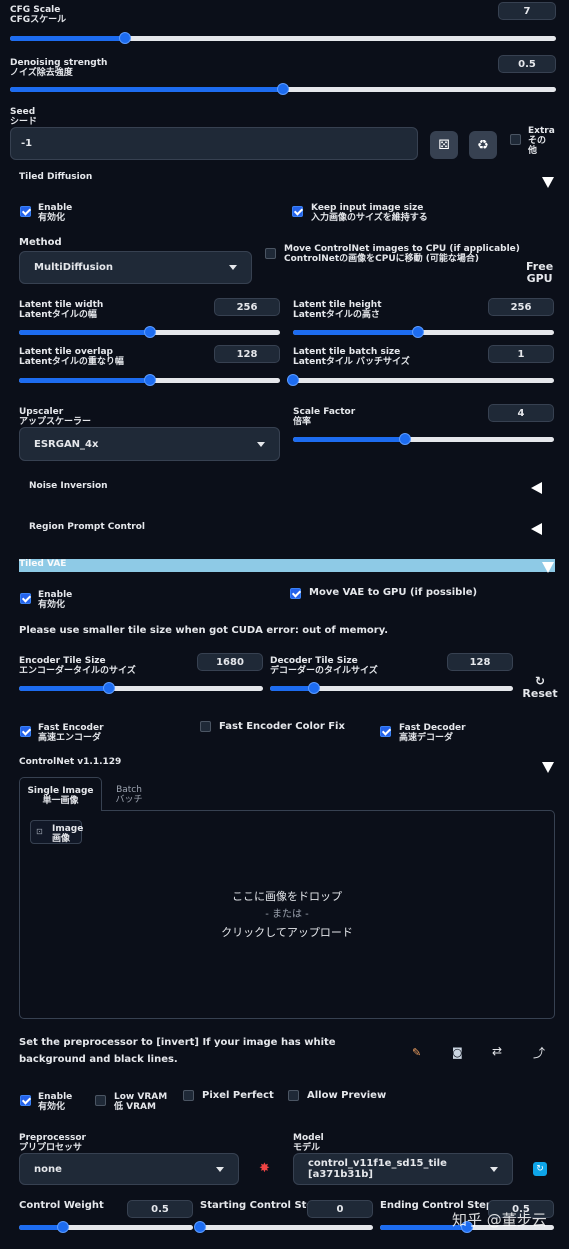 This screenshot has width=569, height=1249. What do you see at coordinates (141, 688) in the screenshot?
I see `encoder-tile-slider` at bounding box center [141, 688].